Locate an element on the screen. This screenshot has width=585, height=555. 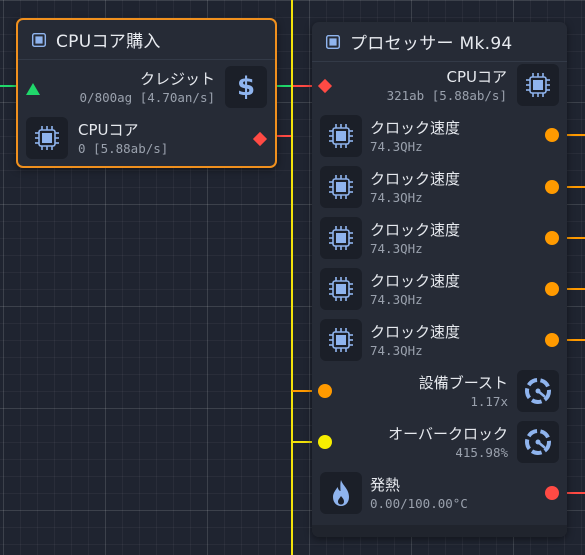
node-header: プロセッサー Mk.94 is located at coordinates (439, 42).